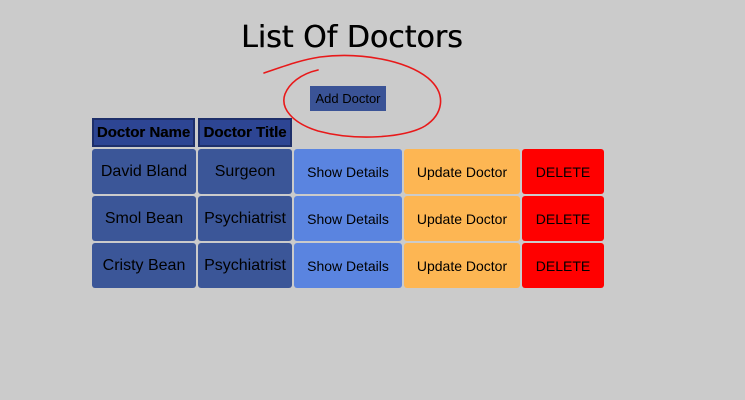 Image resolution: width=745 pixels, height=400 pixels. Describe the element at coordinates (143, 132) in the screenshot. I see `column-header-doctor-name: Doctor Name` at that location.